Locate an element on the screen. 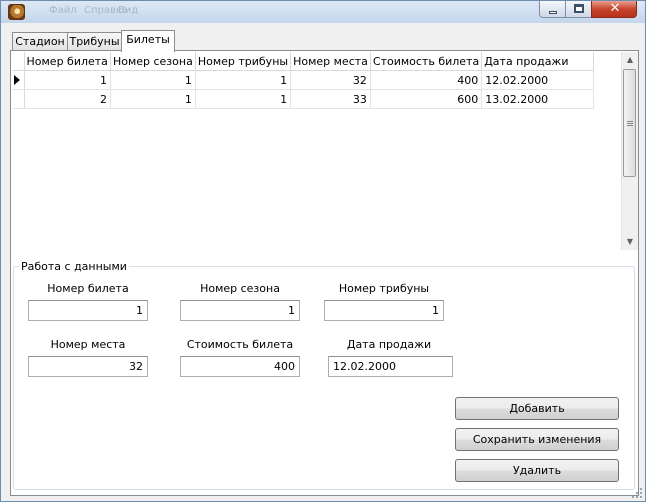 This screenshot has height=502, width=646. scroll-down-icon: ▼ is located at coordinates (630, 242).